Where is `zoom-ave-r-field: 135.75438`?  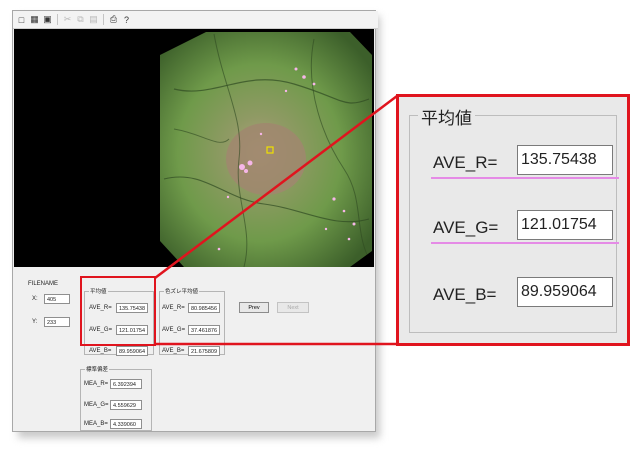
zoom-ave-r-field: 135.75438 is located at coordinates (565, 160).